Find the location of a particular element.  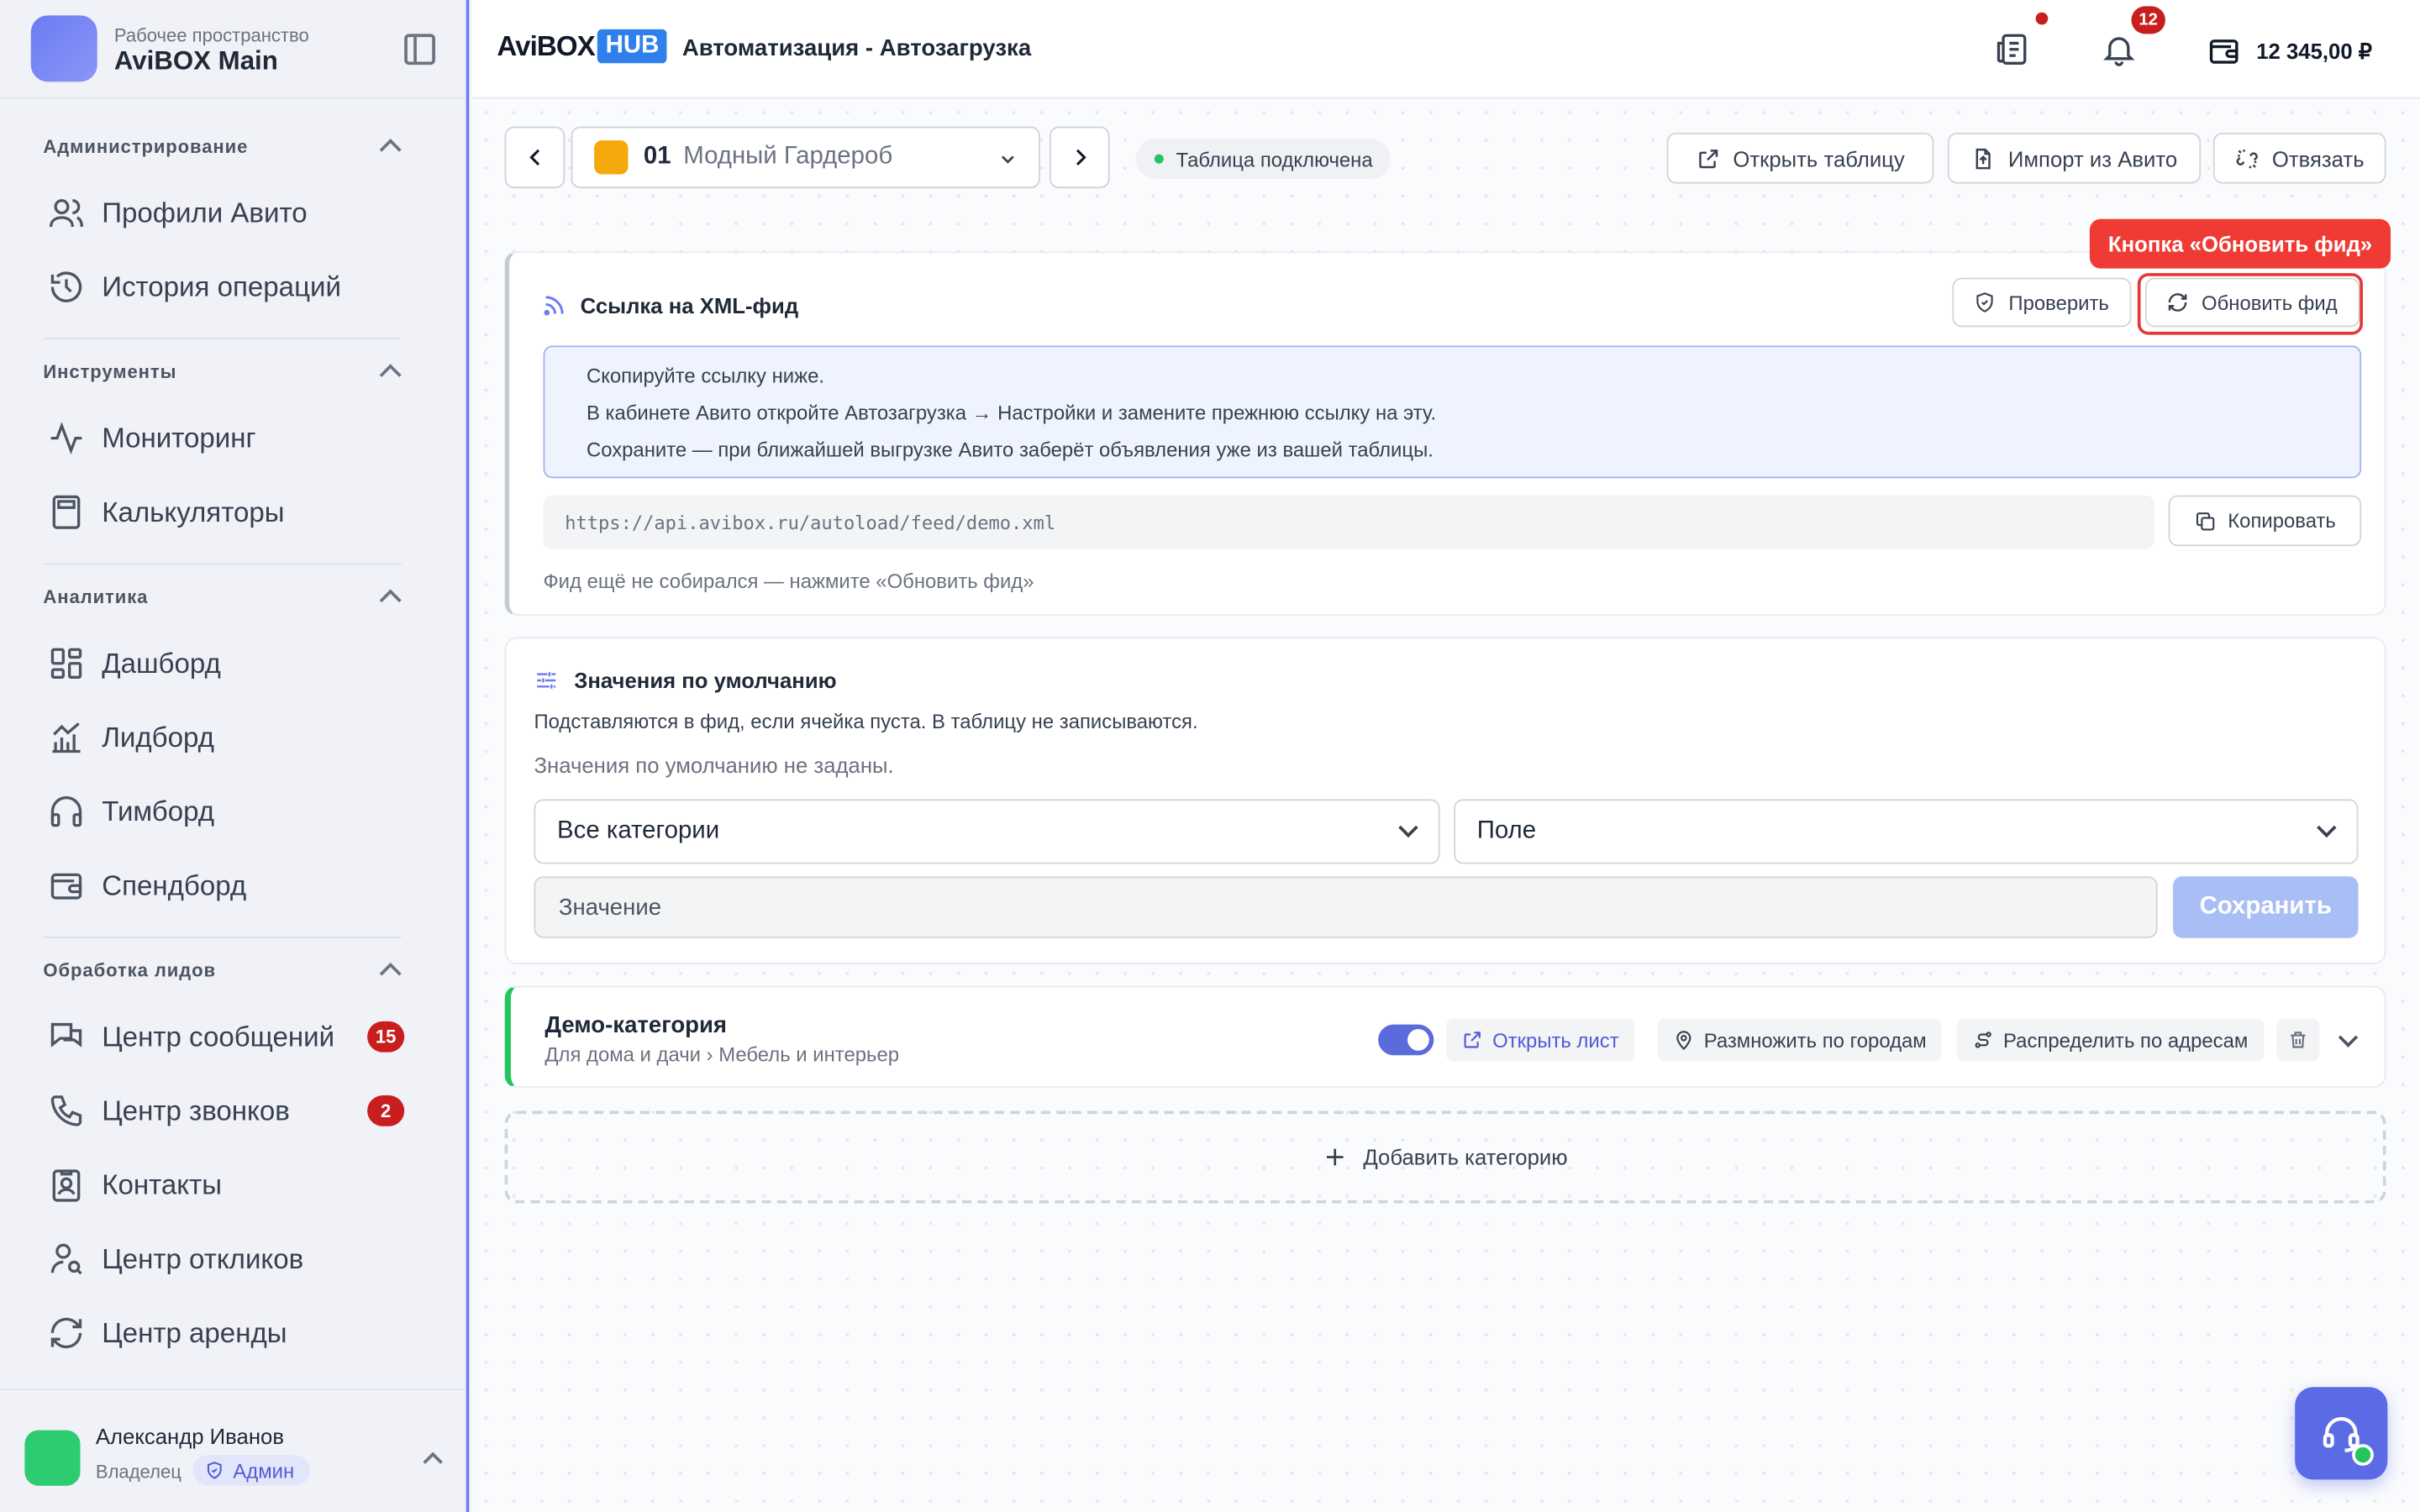

expand-category-chevron-icon is located at coordinates (2348, 1037).